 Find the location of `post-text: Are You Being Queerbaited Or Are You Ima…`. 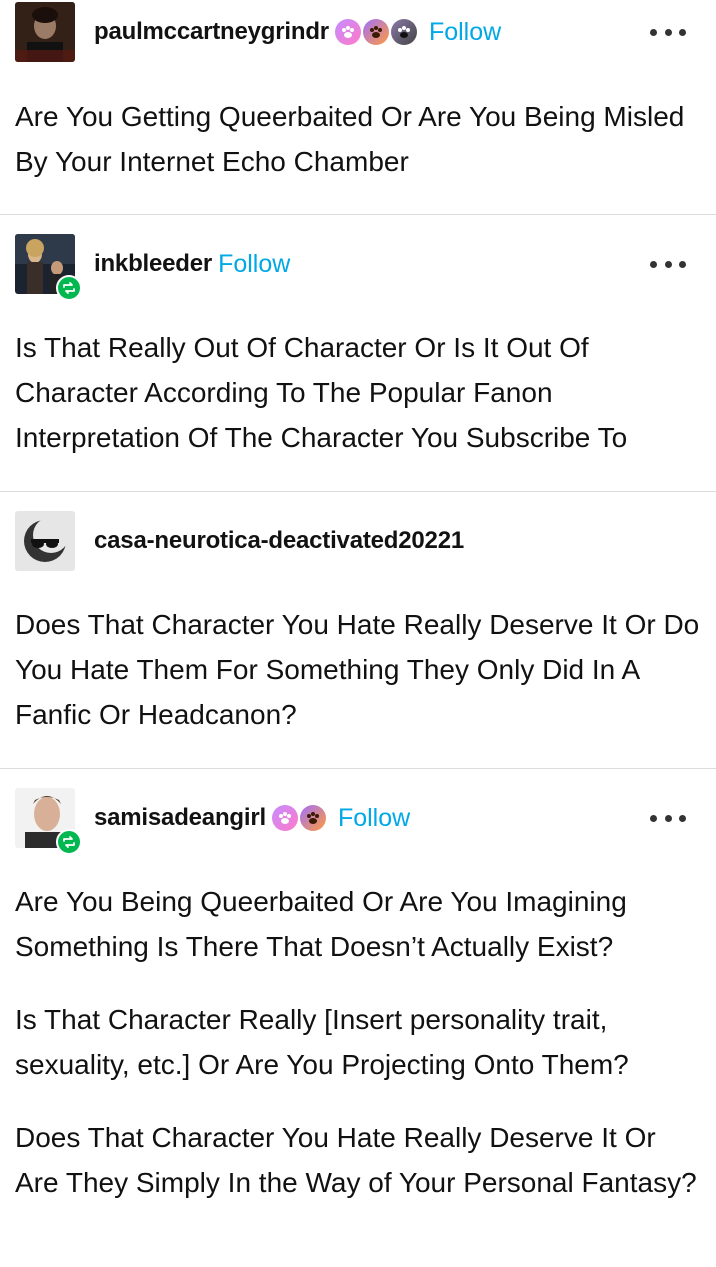

post-text: Are You Being Queerbaited Or Are You Ima… is located at coordinates (321, 924).